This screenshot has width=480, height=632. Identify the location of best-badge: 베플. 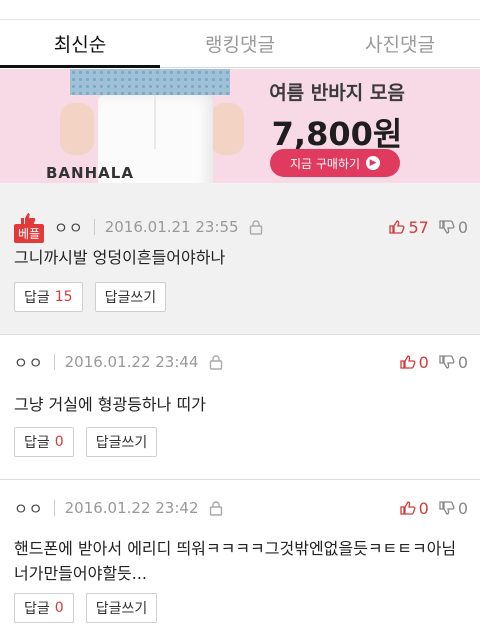
(29, 227).